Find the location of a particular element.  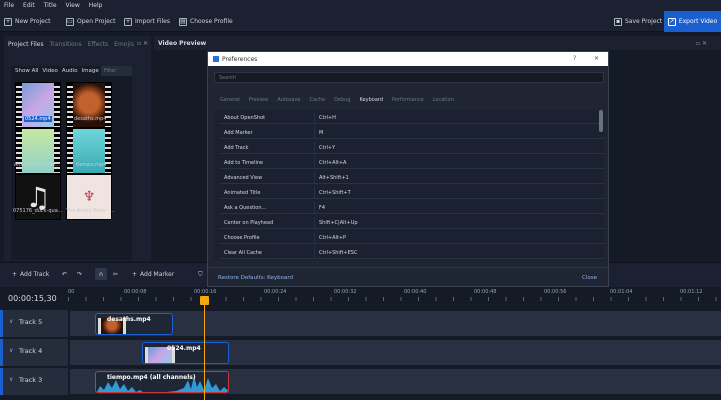

preferences-search-input is located at coordinates (409, 77).